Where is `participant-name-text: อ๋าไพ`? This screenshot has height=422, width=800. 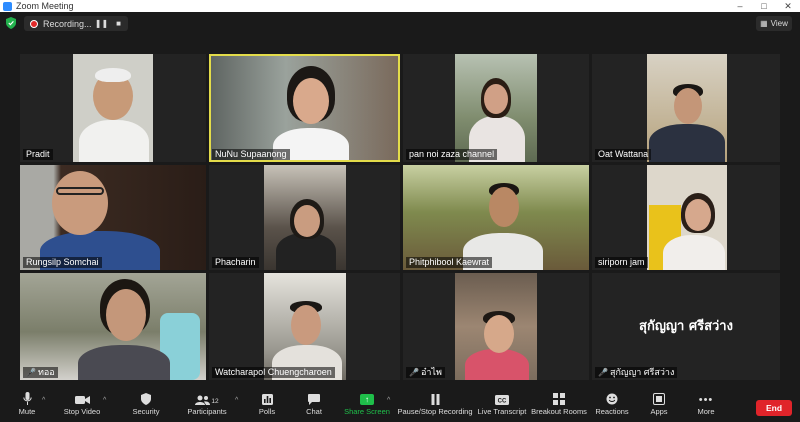
participant-name-text: อ๋าไพ is located at coordinates (431, 372).